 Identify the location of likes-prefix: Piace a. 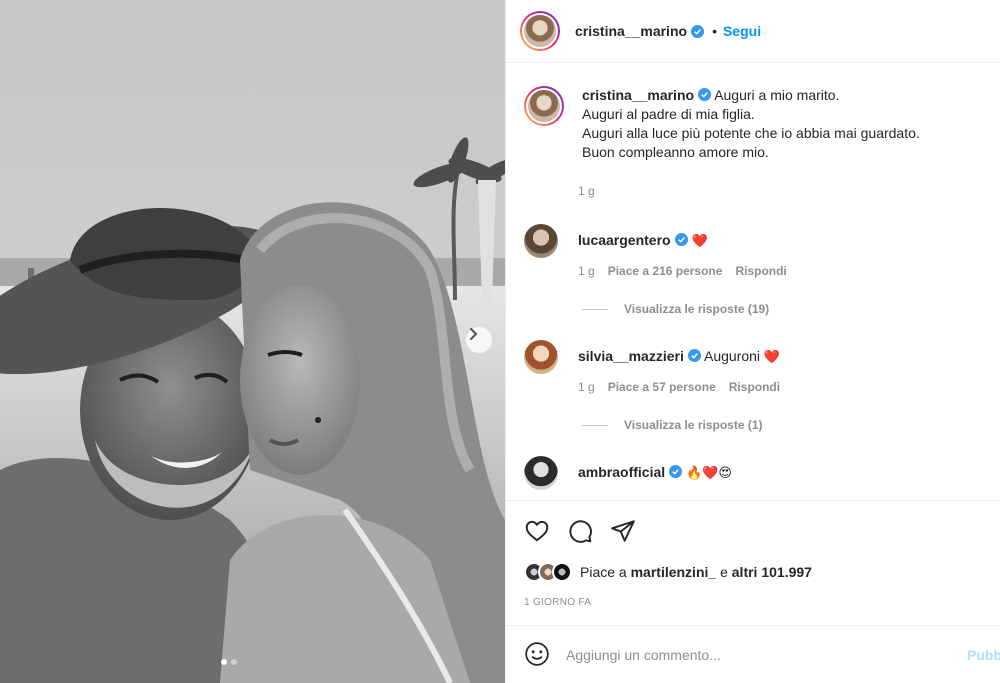
(603, 572).